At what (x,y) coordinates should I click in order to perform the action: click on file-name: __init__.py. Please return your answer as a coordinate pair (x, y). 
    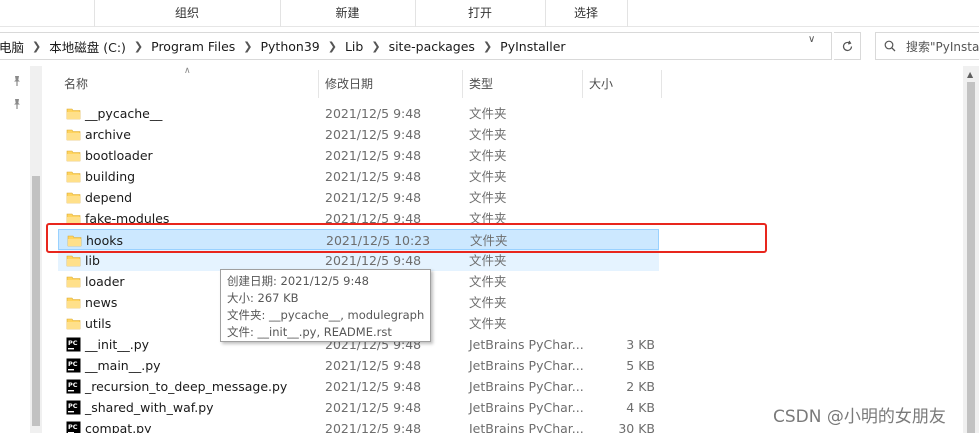
    Looking at the image, I should click on (117, 344).